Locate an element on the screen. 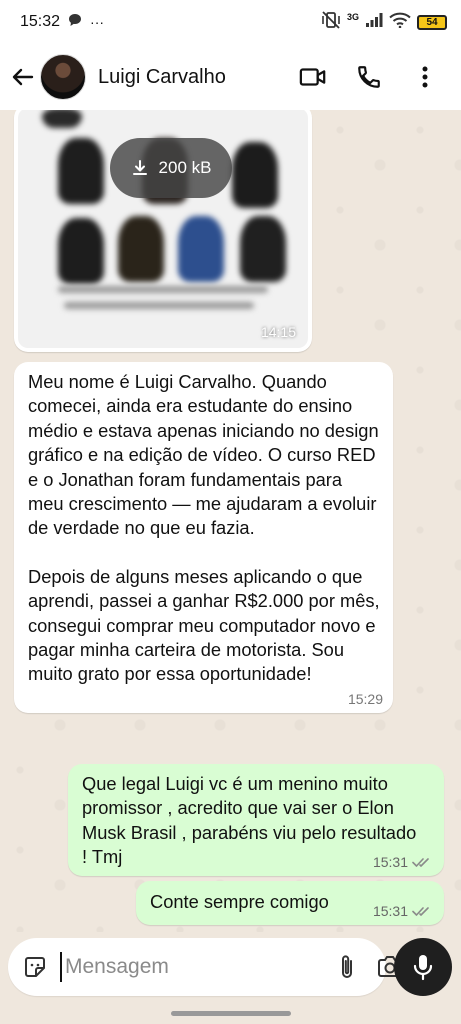 The image size is (461, 1024). attach-button is located at coordinates (347, 967).